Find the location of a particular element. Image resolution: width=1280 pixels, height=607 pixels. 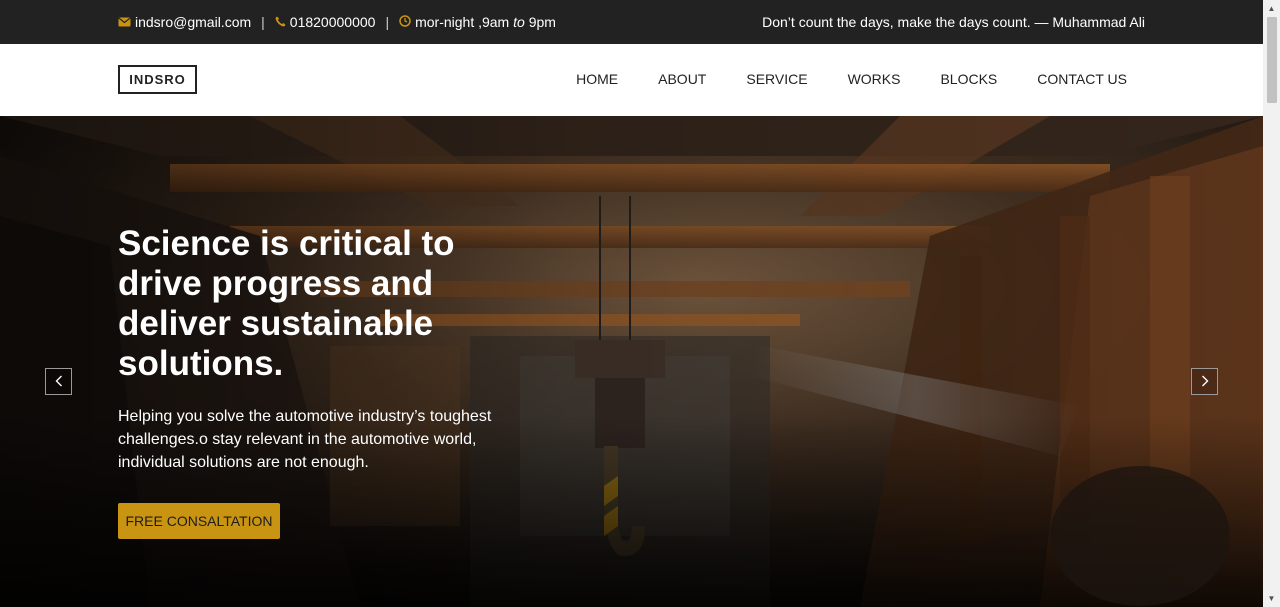

nav-item-contact-us: CONTACT US is located at coordinates (1082, 79).